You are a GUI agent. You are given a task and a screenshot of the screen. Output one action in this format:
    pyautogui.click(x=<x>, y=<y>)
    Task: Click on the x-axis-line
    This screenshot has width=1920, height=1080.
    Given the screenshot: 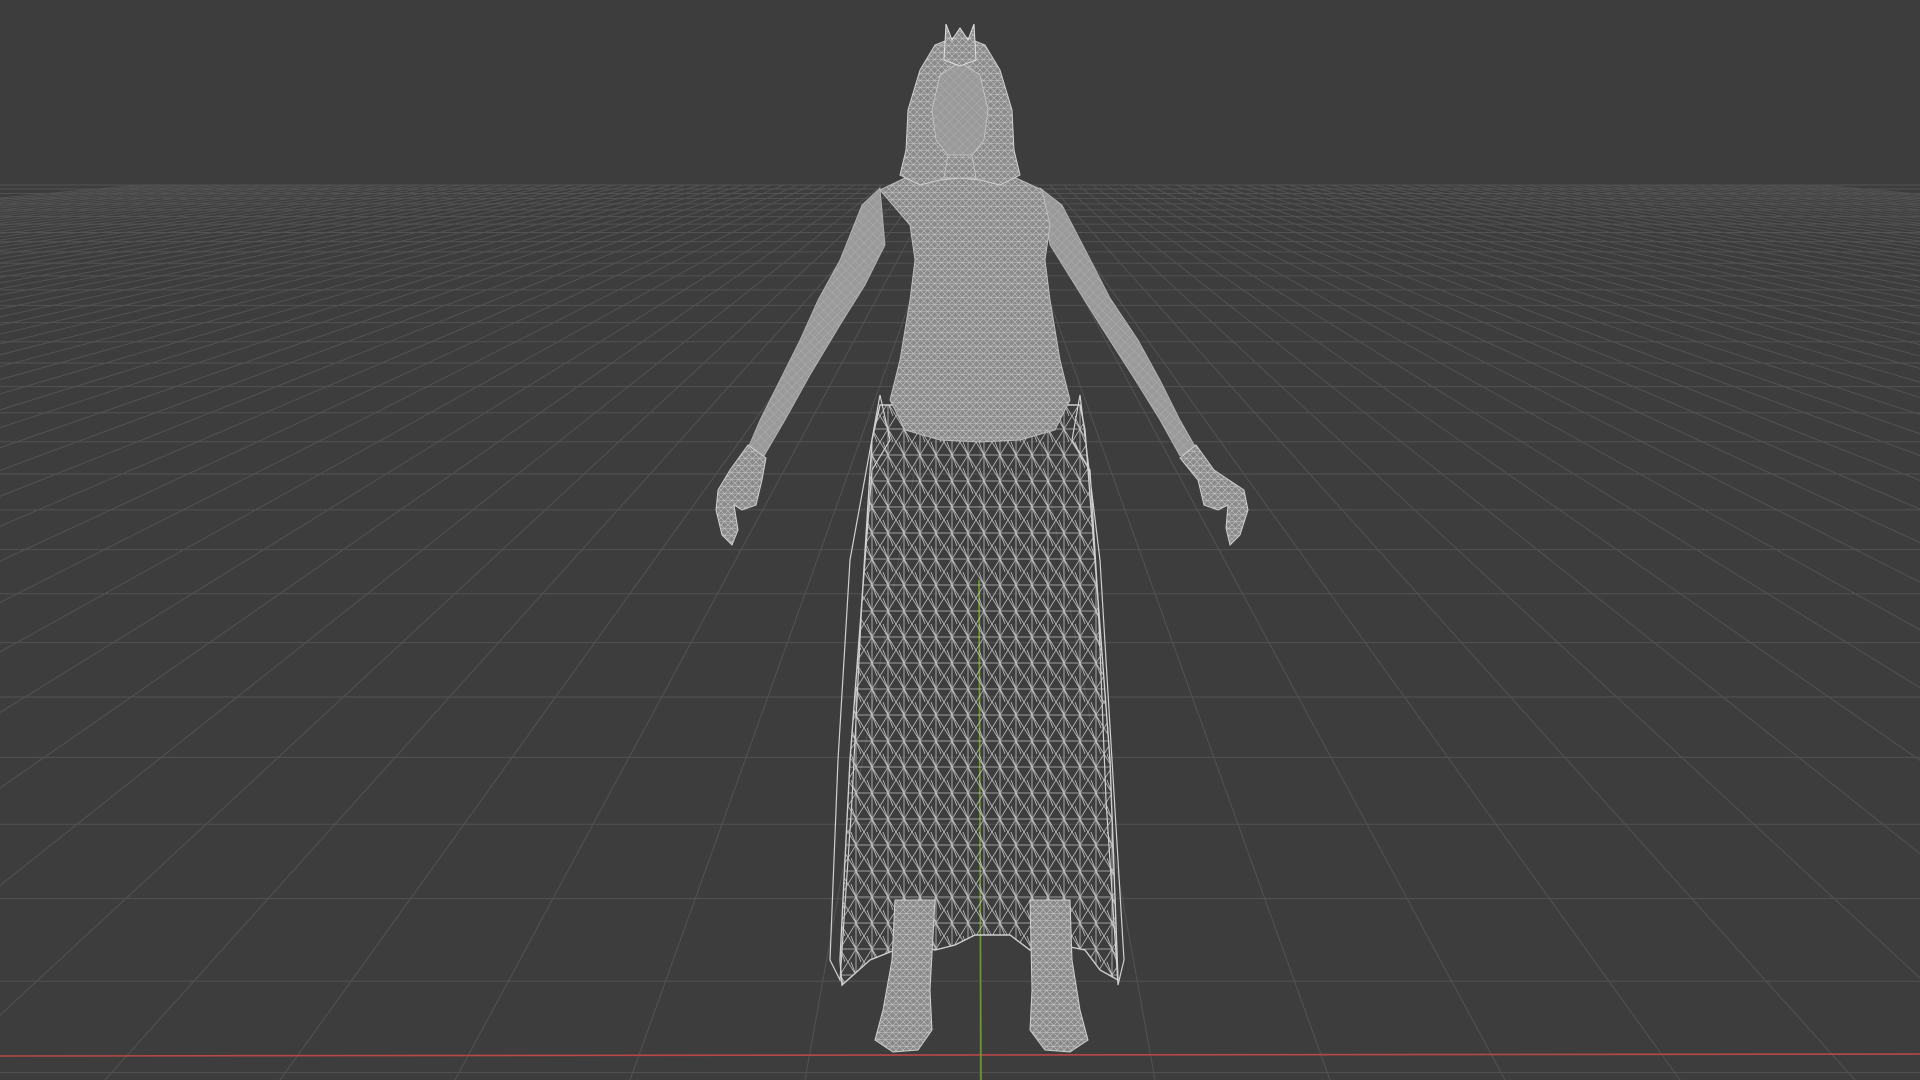 What is the action you would take?
    pyautogui.click(x=960, y=1055)
    